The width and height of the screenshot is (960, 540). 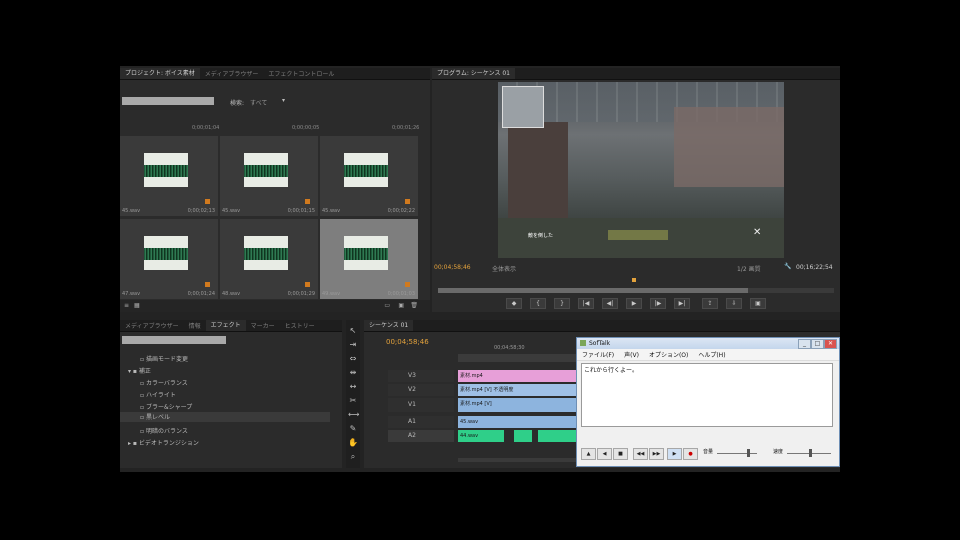 I want to click on record-button: ●, so click(x=690, y=454).